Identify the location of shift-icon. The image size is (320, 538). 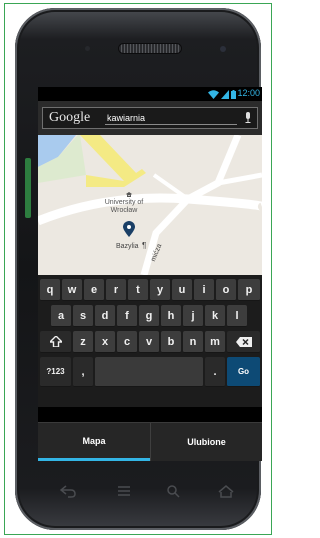
(55, 341).